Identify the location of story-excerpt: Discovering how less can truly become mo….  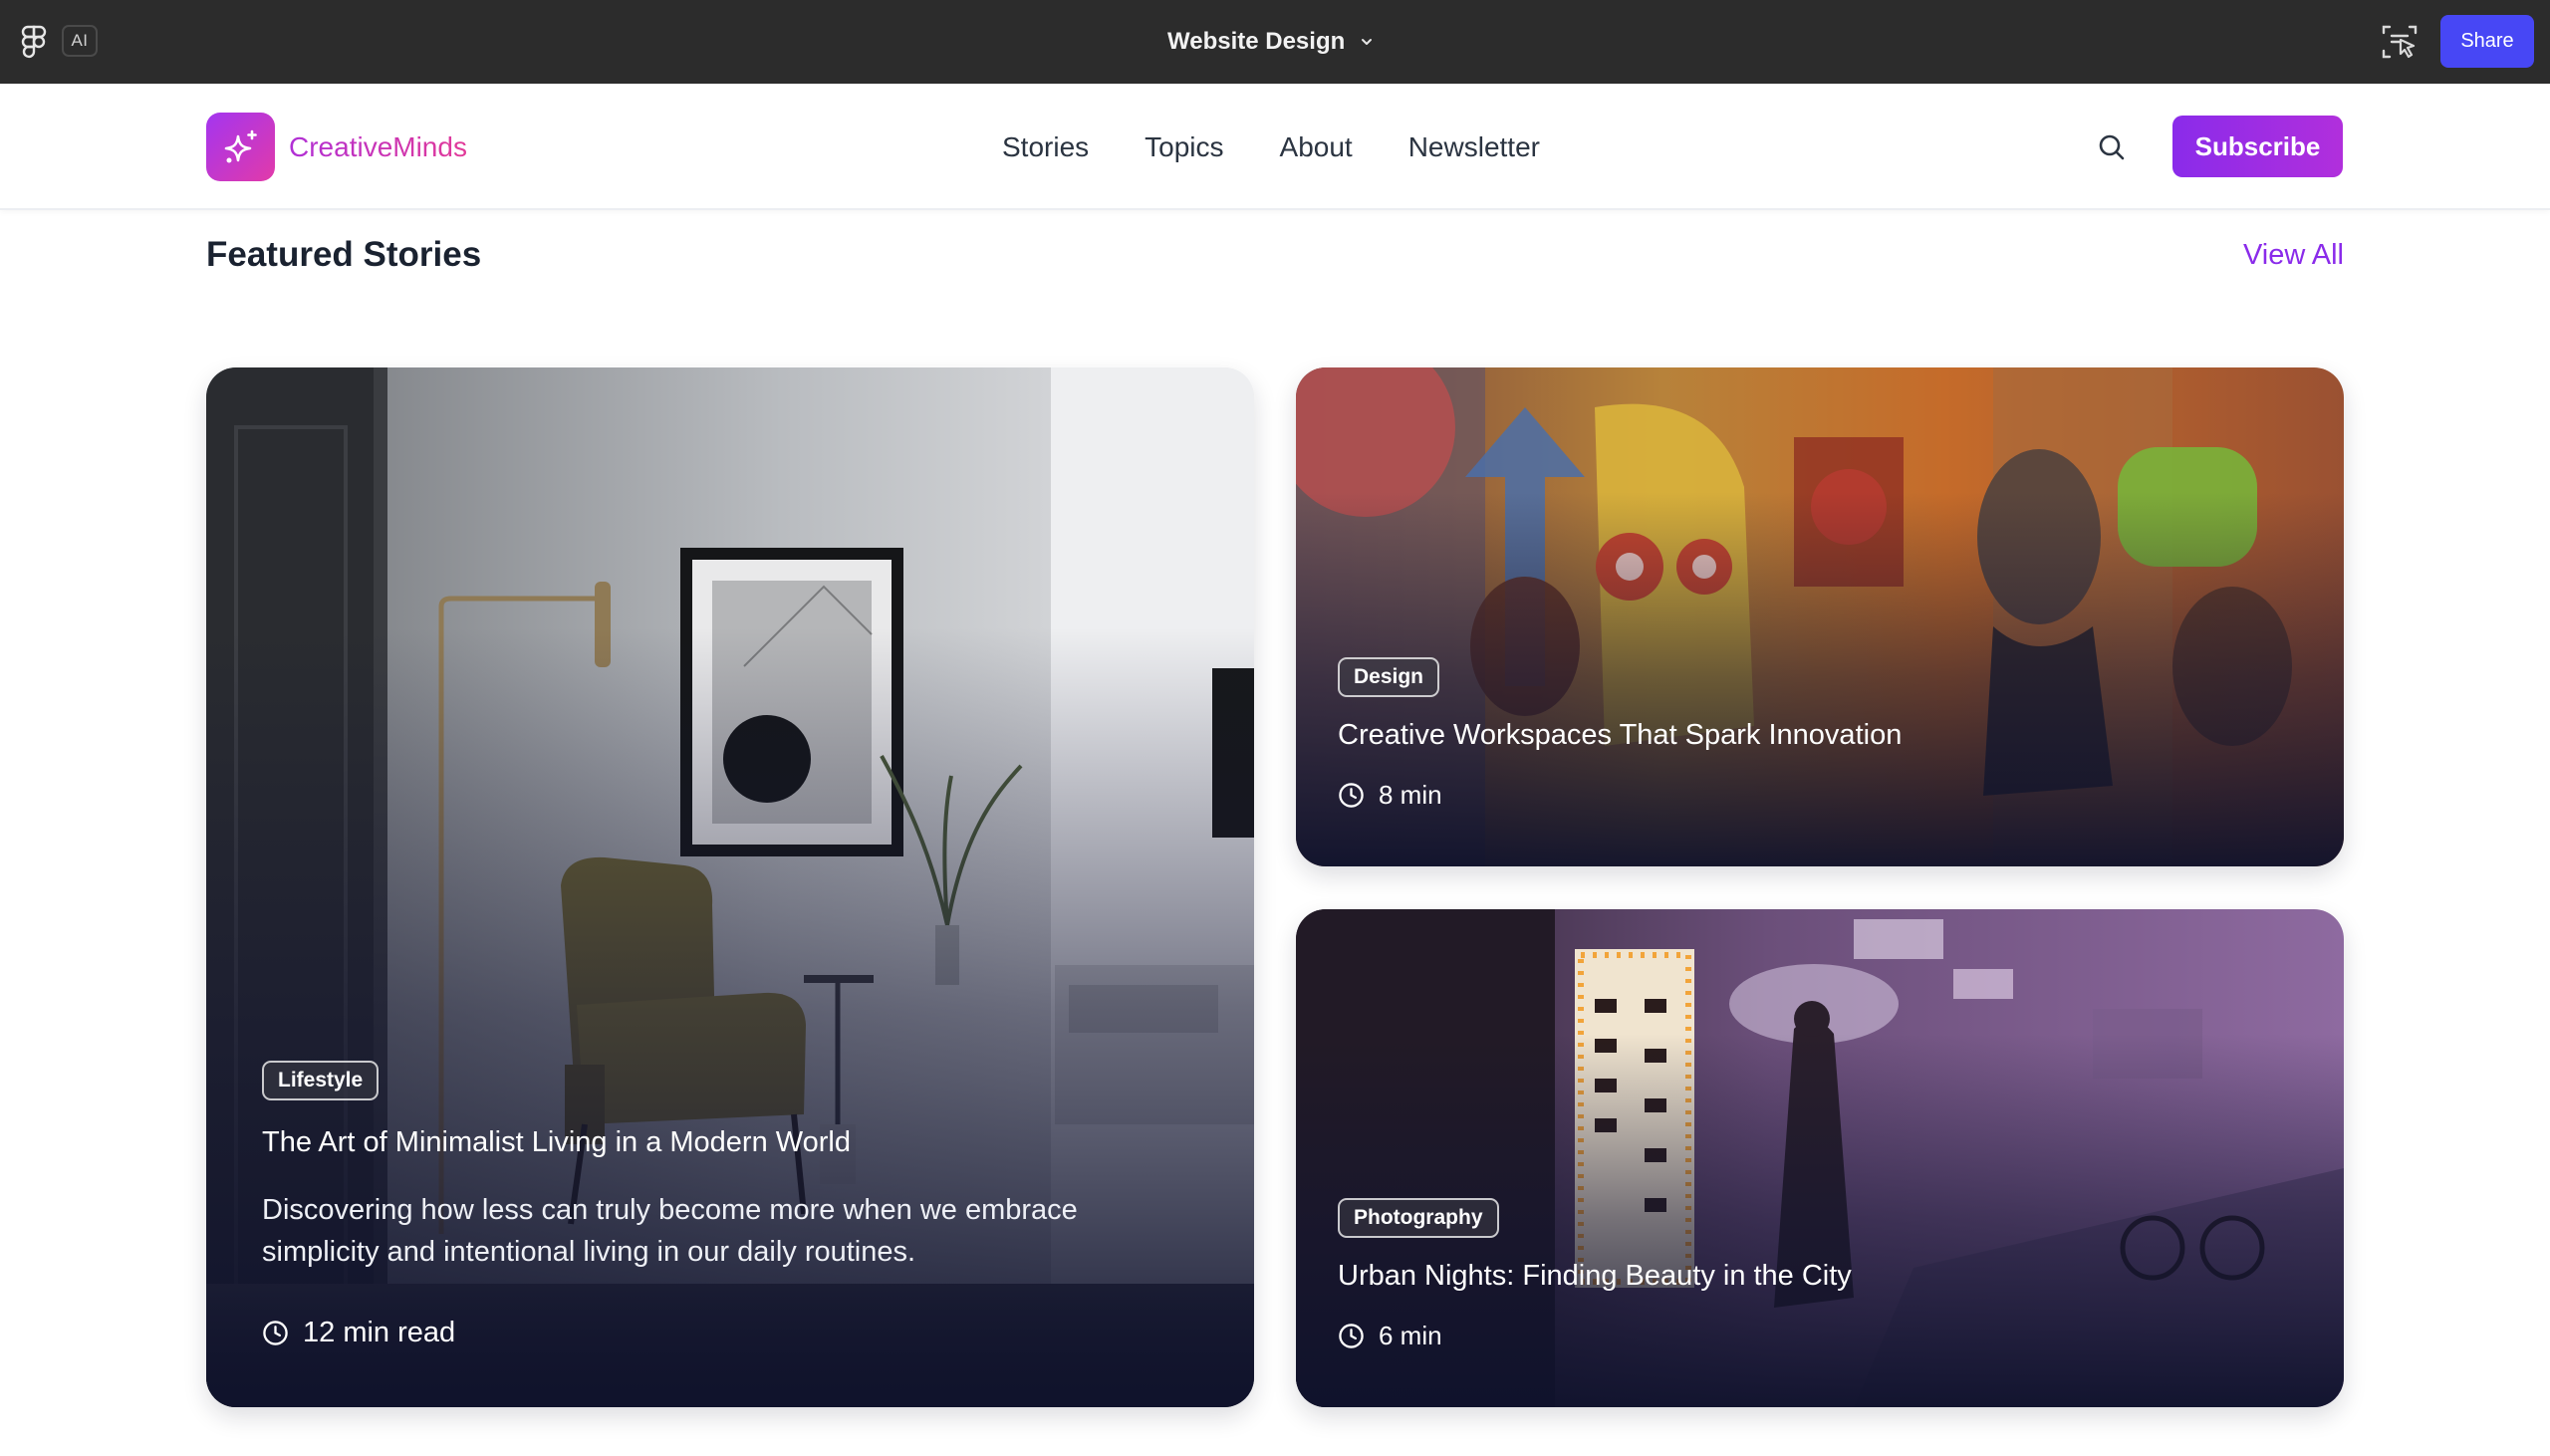
(670, 1231).